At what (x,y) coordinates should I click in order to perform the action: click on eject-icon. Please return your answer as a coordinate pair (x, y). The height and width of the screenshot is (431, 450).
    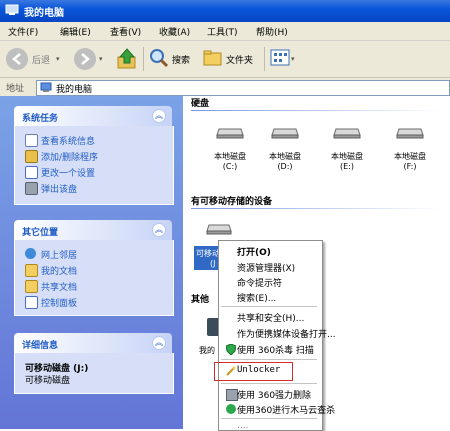
    Looking at the image, I should click on (31, 188).